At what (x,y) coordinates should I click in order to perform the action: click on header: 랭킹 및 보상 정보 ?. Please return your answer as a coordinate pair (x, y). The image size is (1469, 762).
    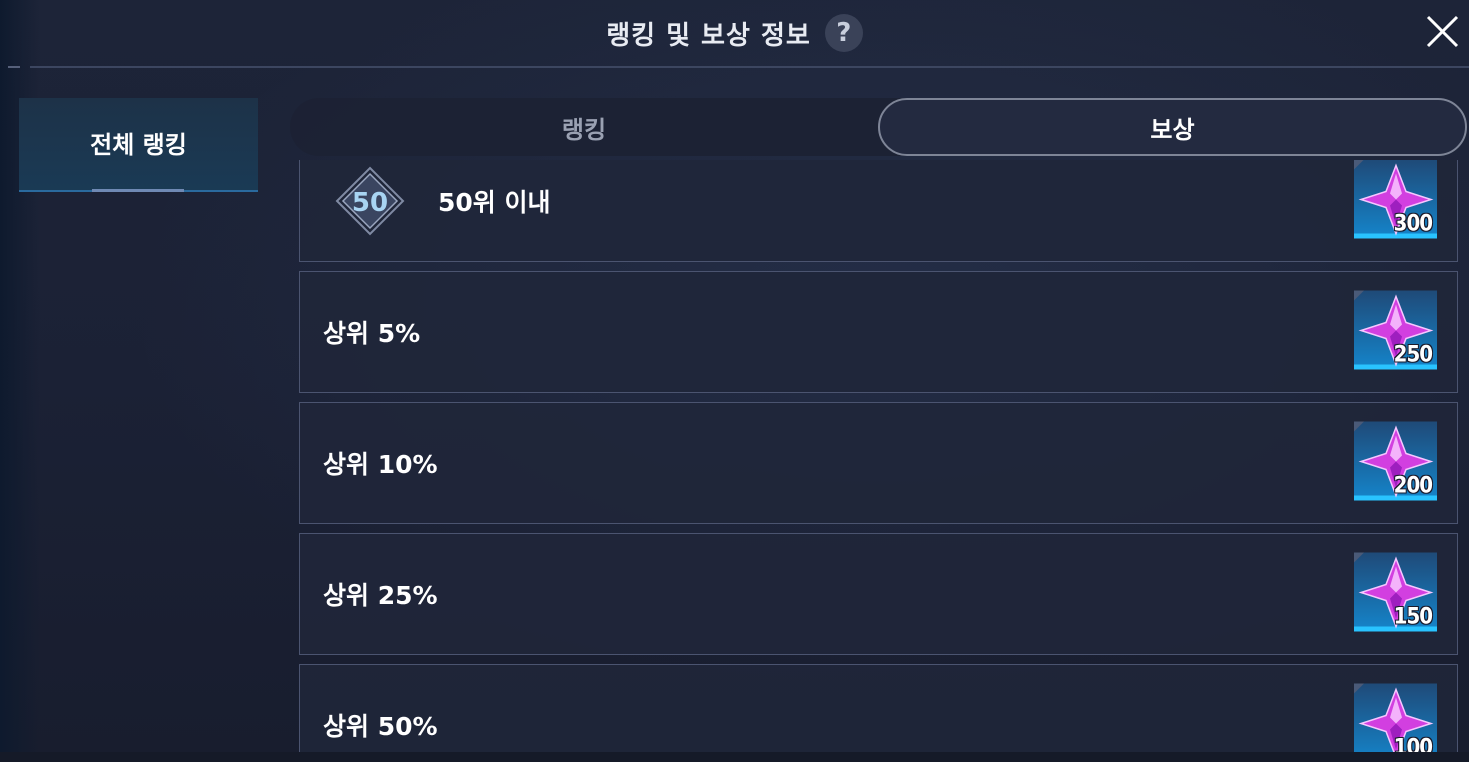
    Looking at the image, I should click on (734, 33).